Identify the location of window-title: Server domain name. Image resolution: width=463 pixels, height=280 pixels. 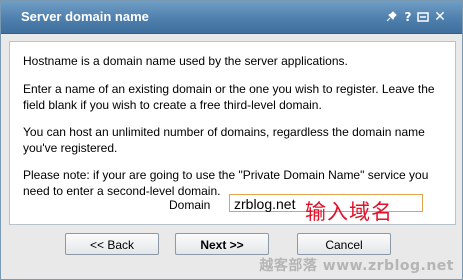
(85, 16).